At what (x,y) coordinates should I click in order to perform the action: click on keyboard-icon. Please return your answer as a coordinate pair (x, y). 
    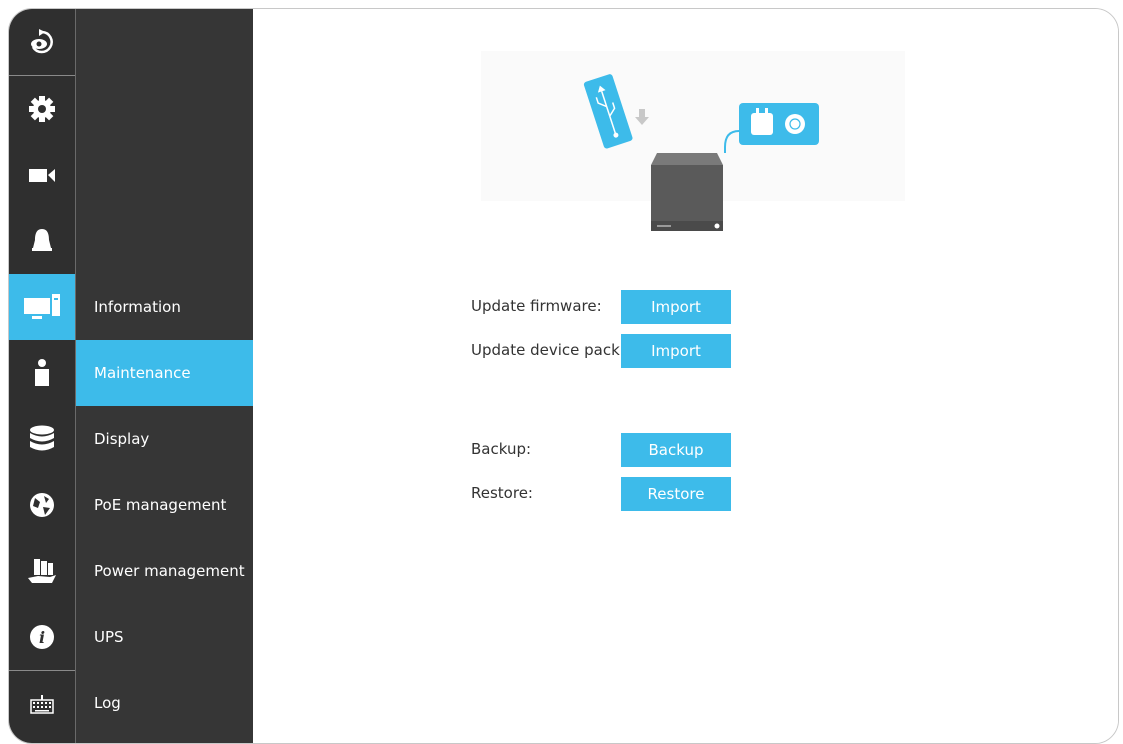
    Looking at the image, I should click on (42, 704).